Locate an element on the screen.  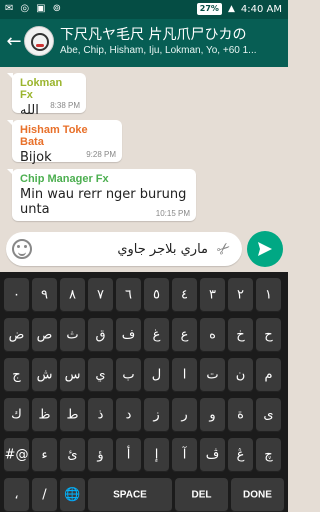
key-label: خ is located at coordinates (240, 335).